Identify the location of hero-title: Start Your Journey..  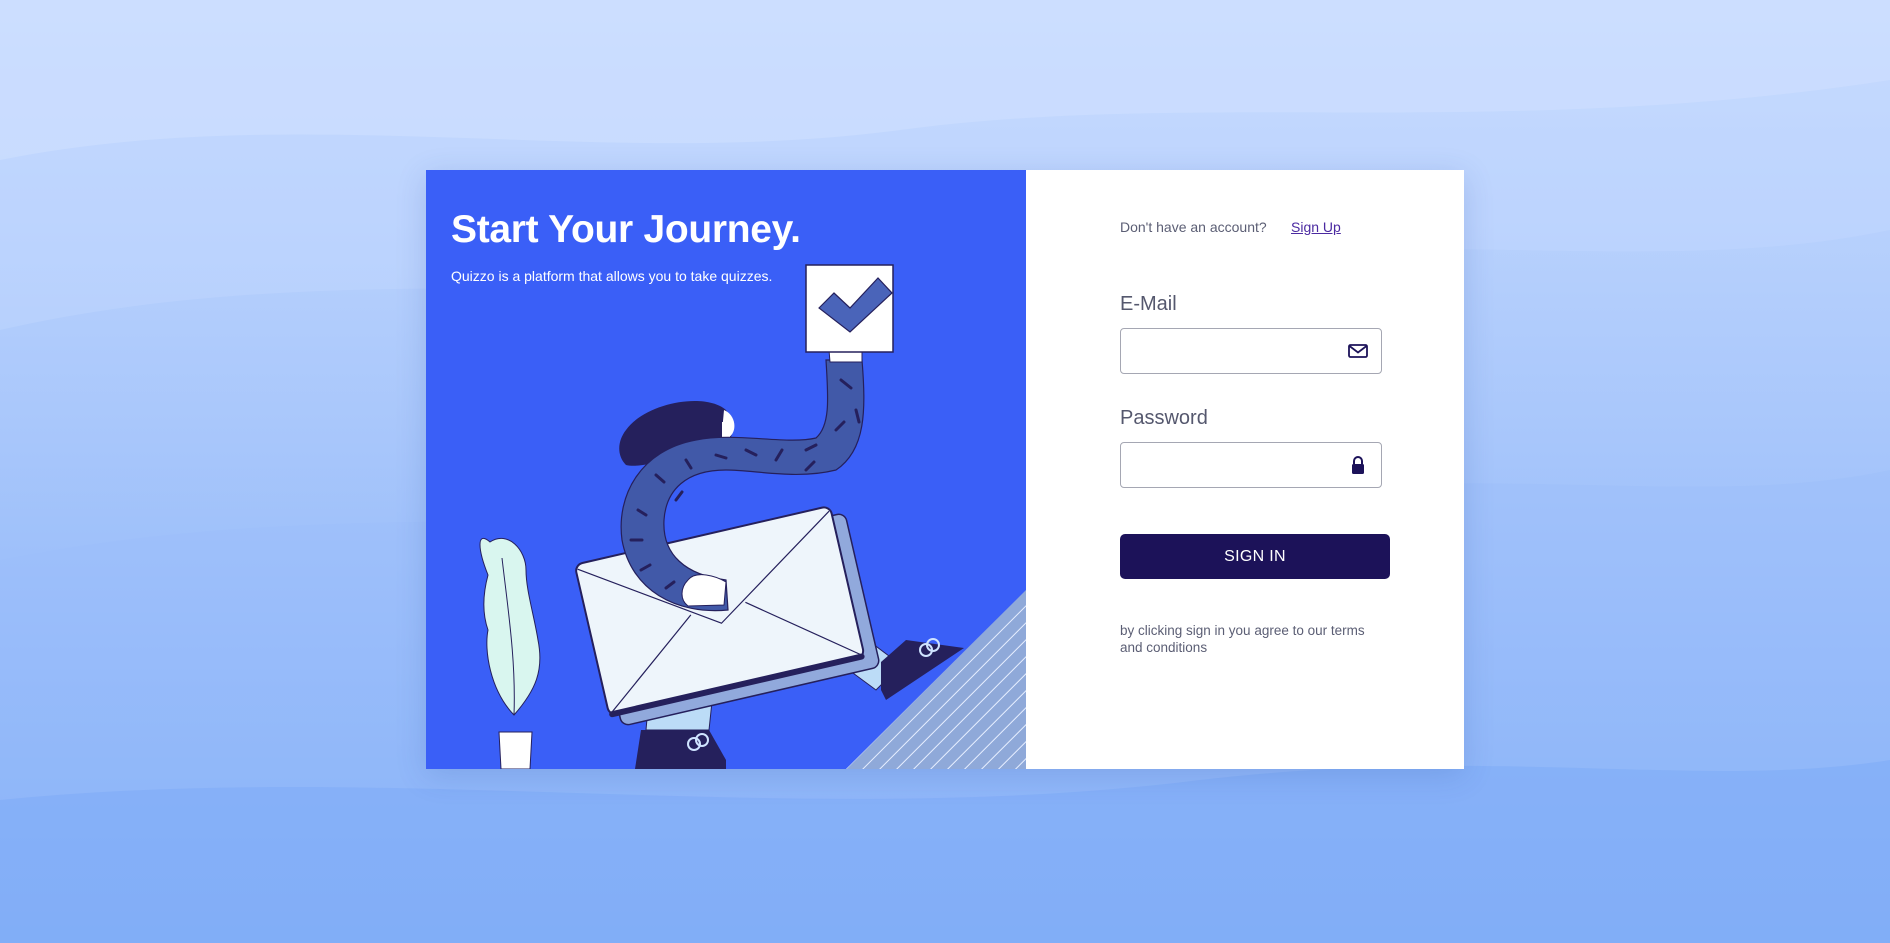
(626, 229).